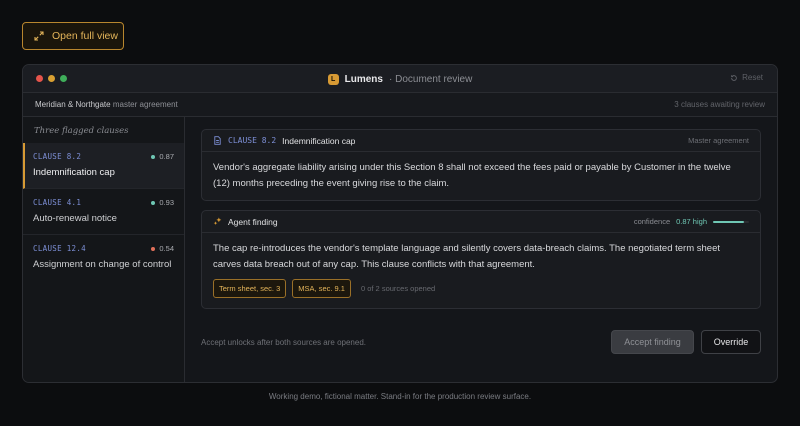 The height and width of the screenshot is (426, 800). What do you see at coordinates (731, 342) in the screenshot?
I see `override-button: Override` at bounding box center [731, 342].